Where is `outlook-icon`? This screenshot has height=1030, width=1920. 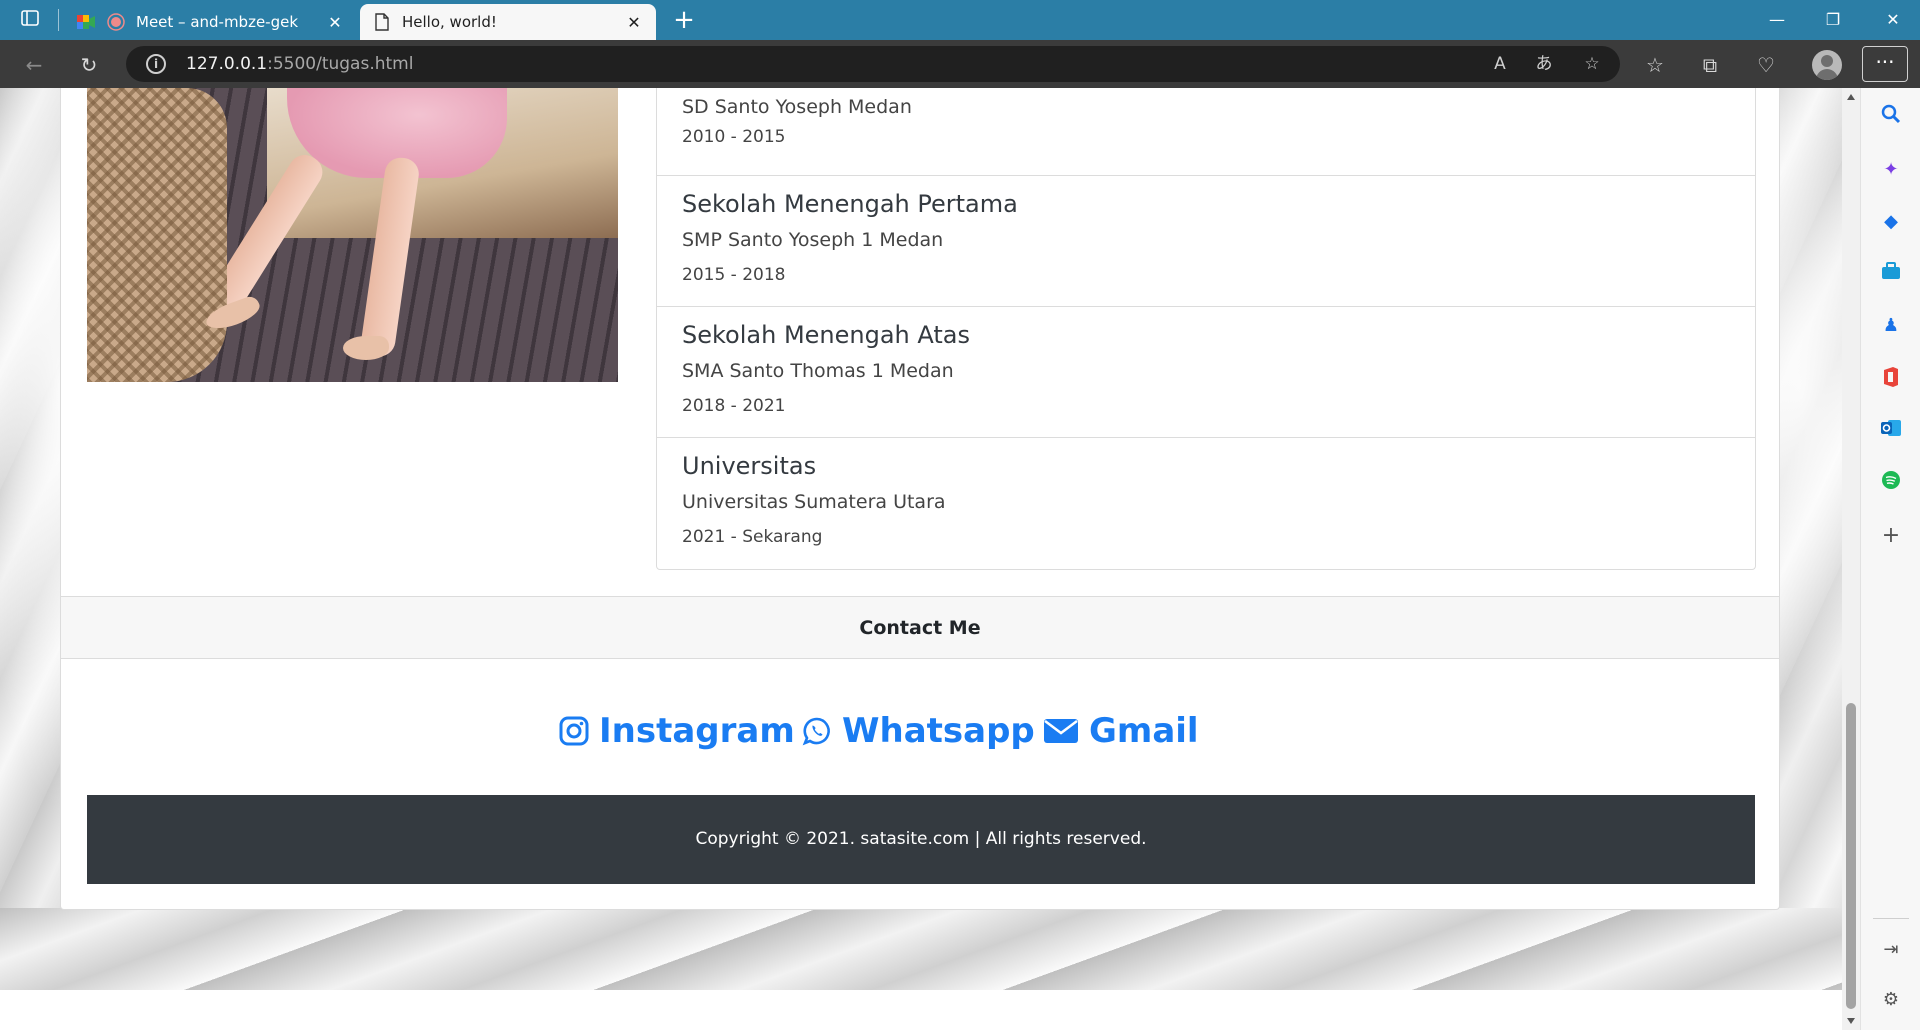
outlook-icon is located at coordinates (1891, 430).